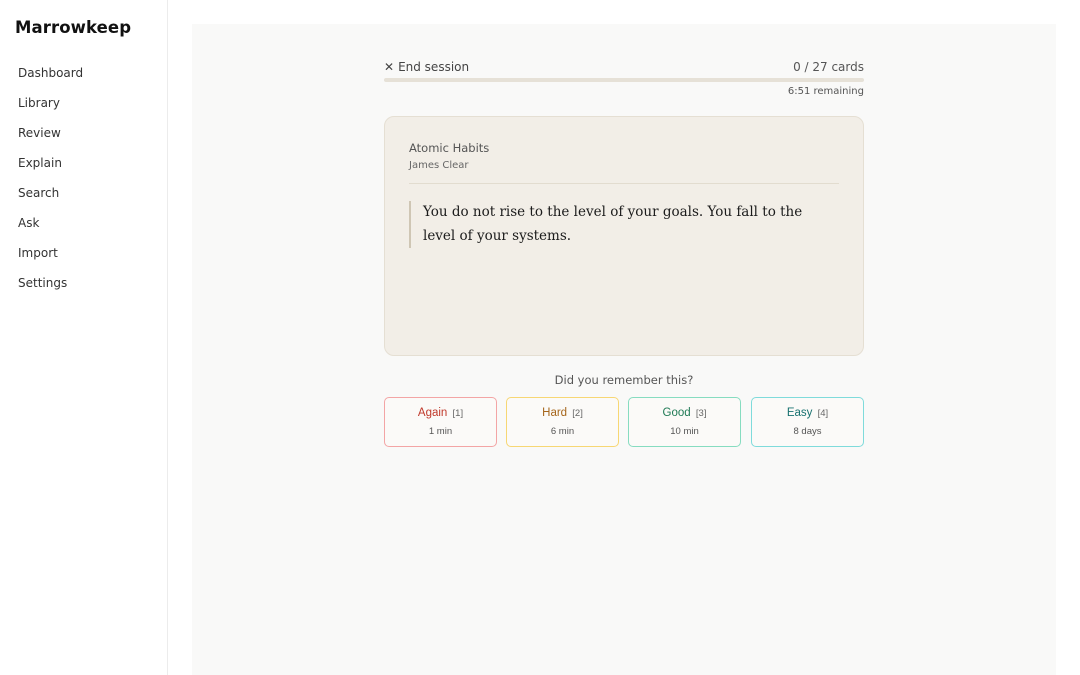  What do you see at coordinates (825, 91) in the screenshot?
I see `time-remaining: 6:51 remaining` at bounding box center [825, 91].